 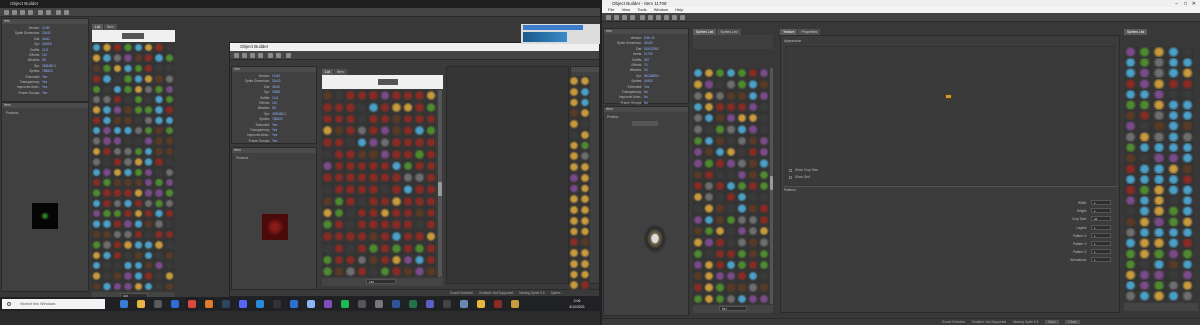 What do you see at coordinates (632, 17) in the screenshot?
I see `right-compile-icon` at bounding box center [632, 17].